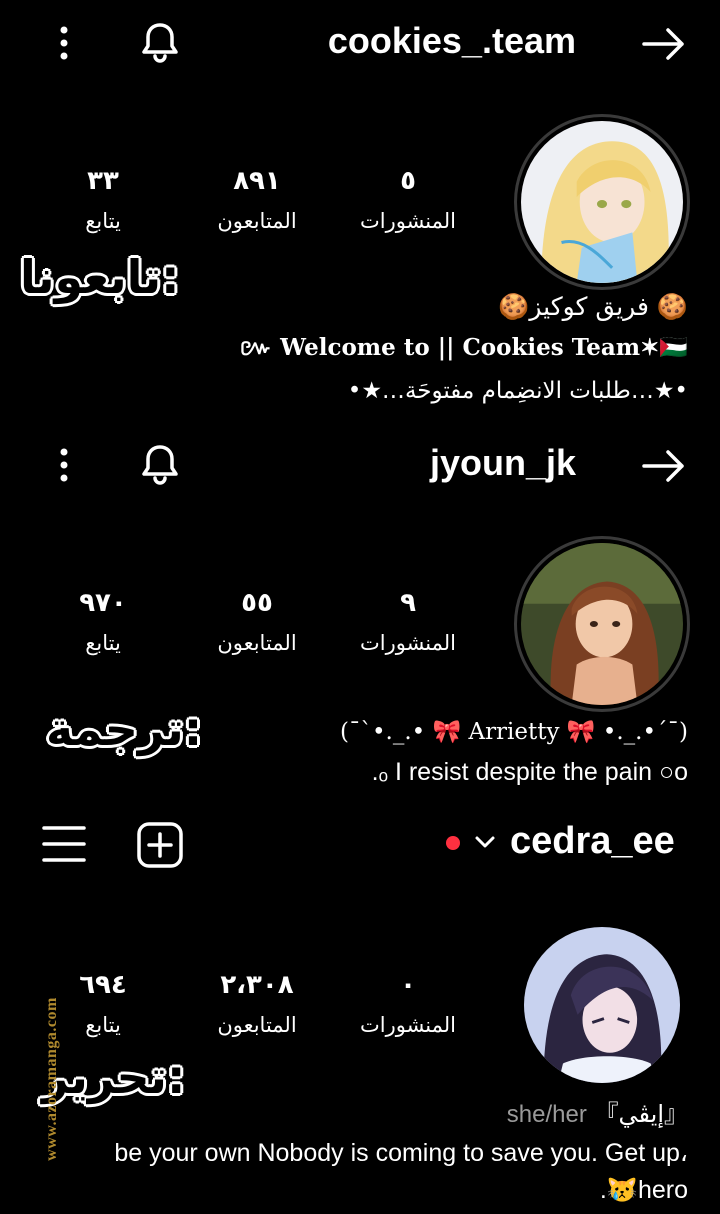 This screenshot has width=720, height=1214. Describe the element at coordinates (360, 844) in the screenshot. I see `top-bar: cedra_ee` at that location.